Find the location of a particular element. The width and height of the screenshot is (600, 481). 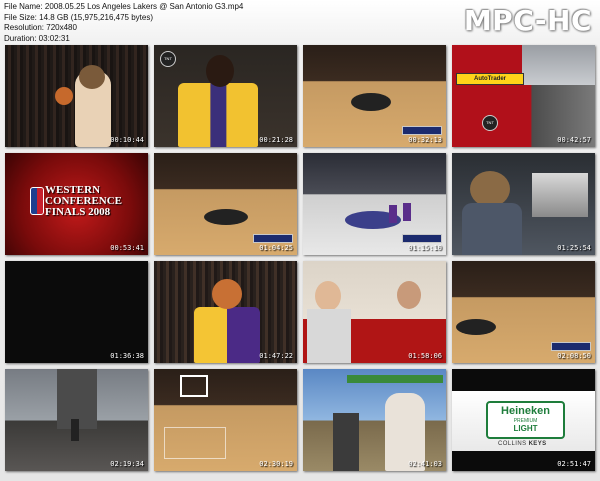

timestamp: 02:41:03 is located at coordinates (425, 464).